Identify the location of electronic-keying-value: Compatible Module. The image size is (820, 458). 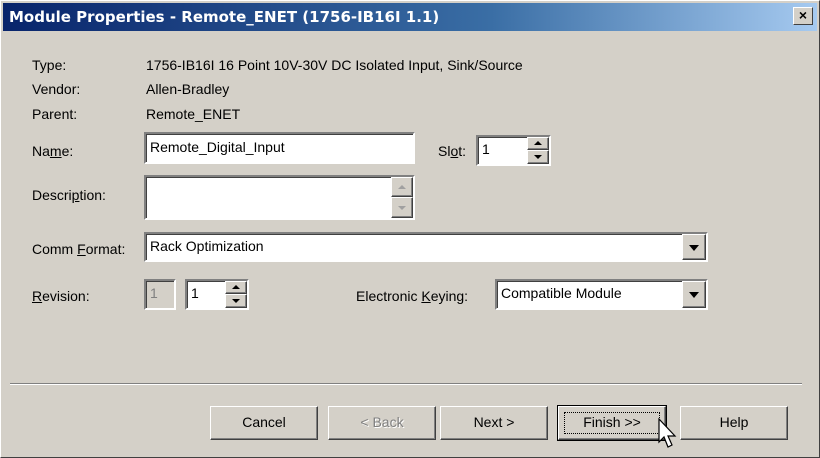
(561, 293).